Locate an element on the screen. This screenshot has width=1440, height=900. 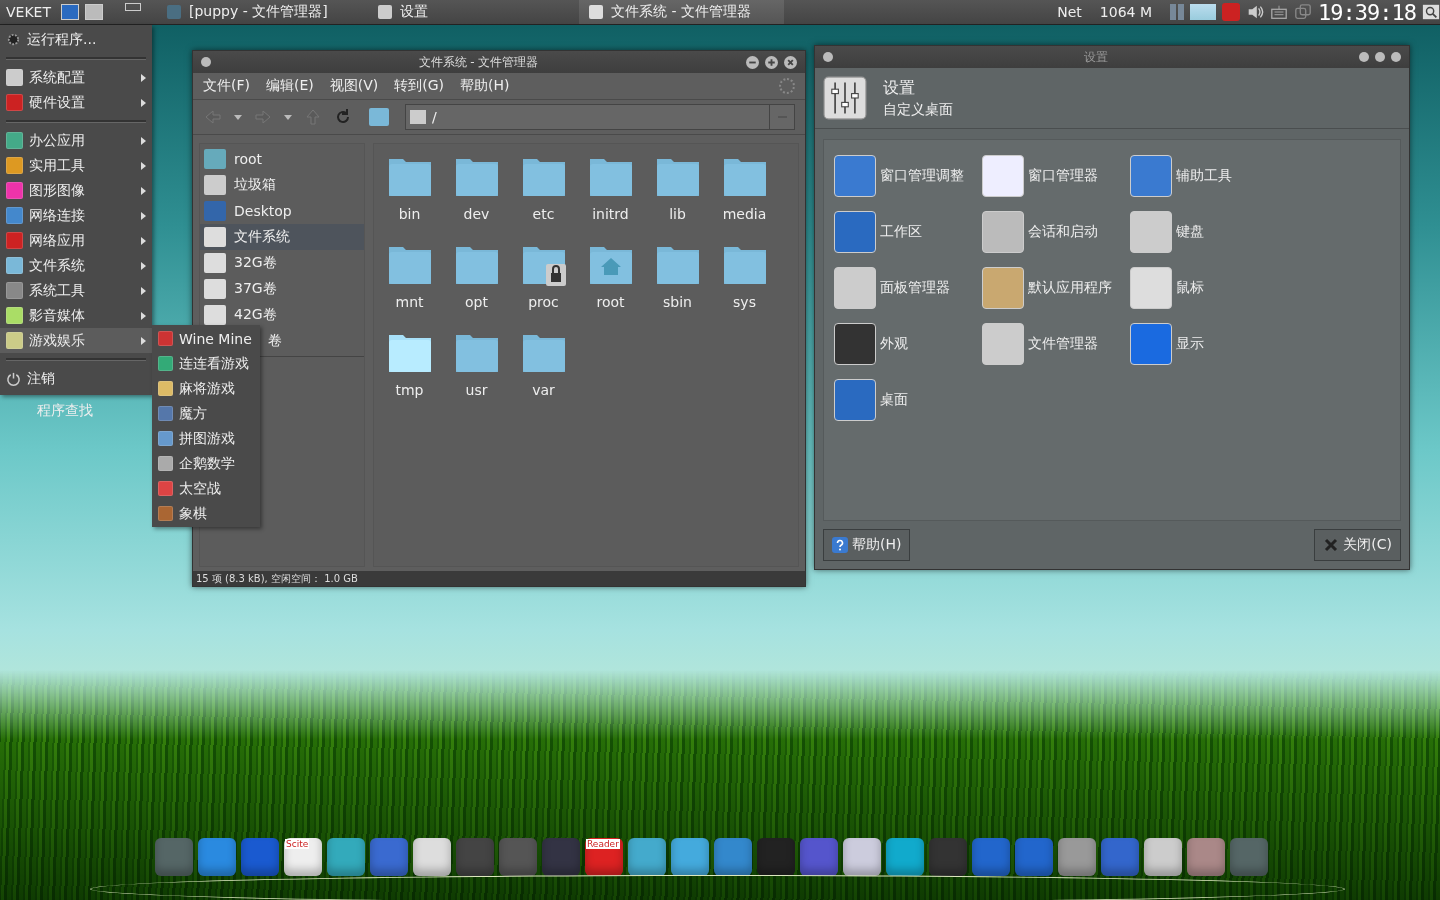
settings-item: 面板管理器 is located at coordinates (908, 288).